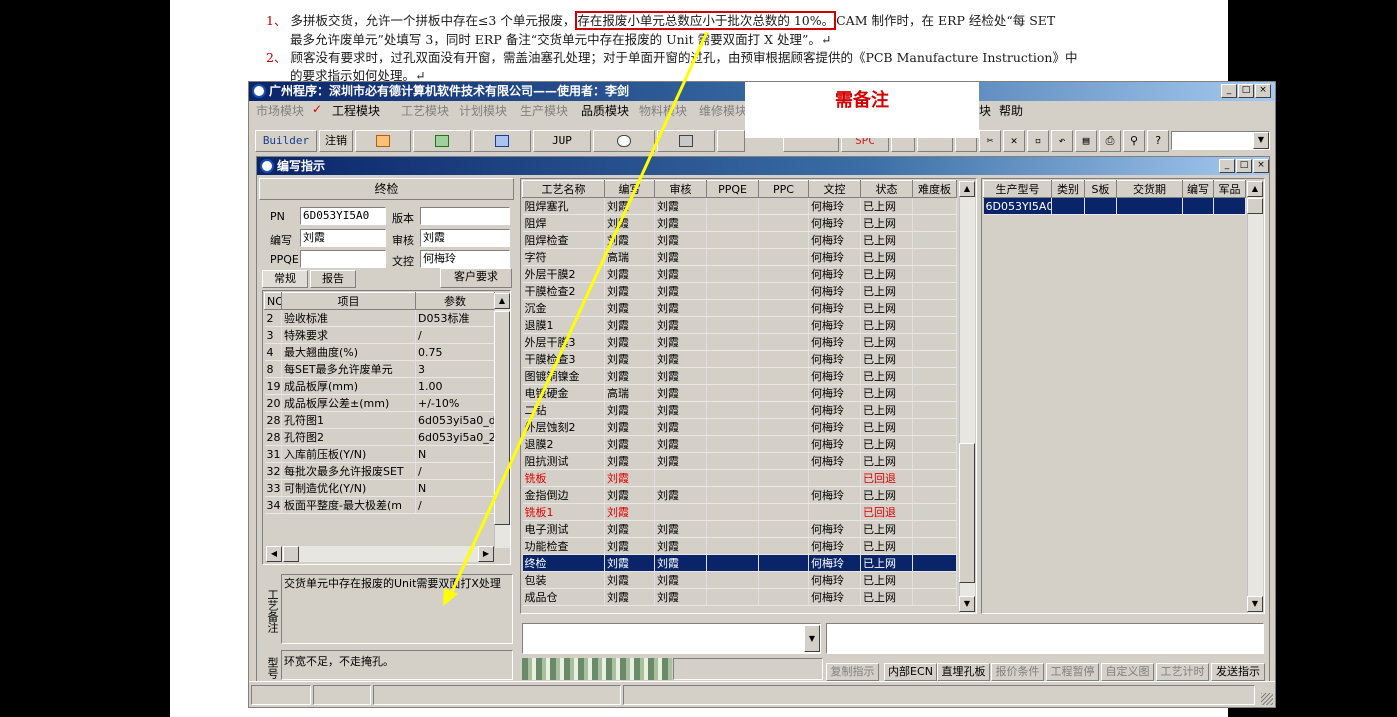  Describe the element at coordinates (578, 314) in the screenshot. I see `arrow-line` at that location.